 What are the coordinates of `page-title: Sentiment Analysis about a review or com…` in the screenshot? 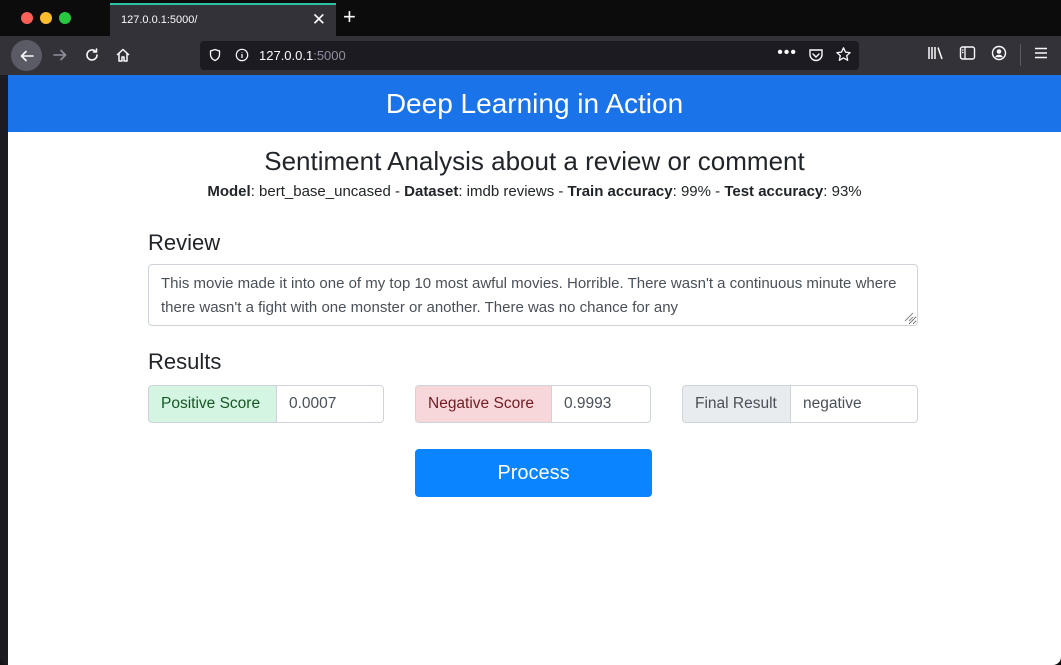 It's located at (534, 161).